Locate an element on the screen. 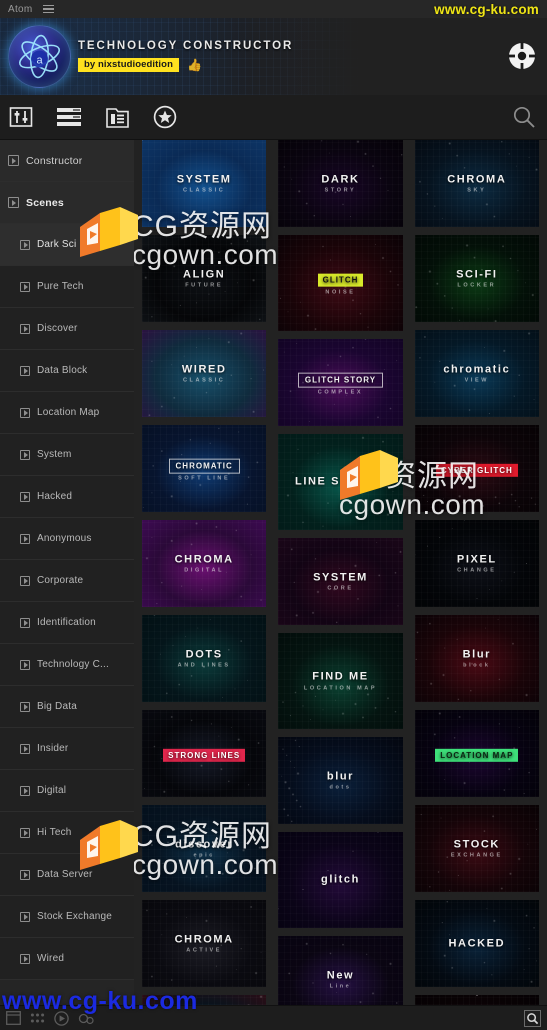 Image resolution: width=547 pixels, height=1030 pixels. card-label: SYSTEM CLASSIC is located at coordinates (204, 183).